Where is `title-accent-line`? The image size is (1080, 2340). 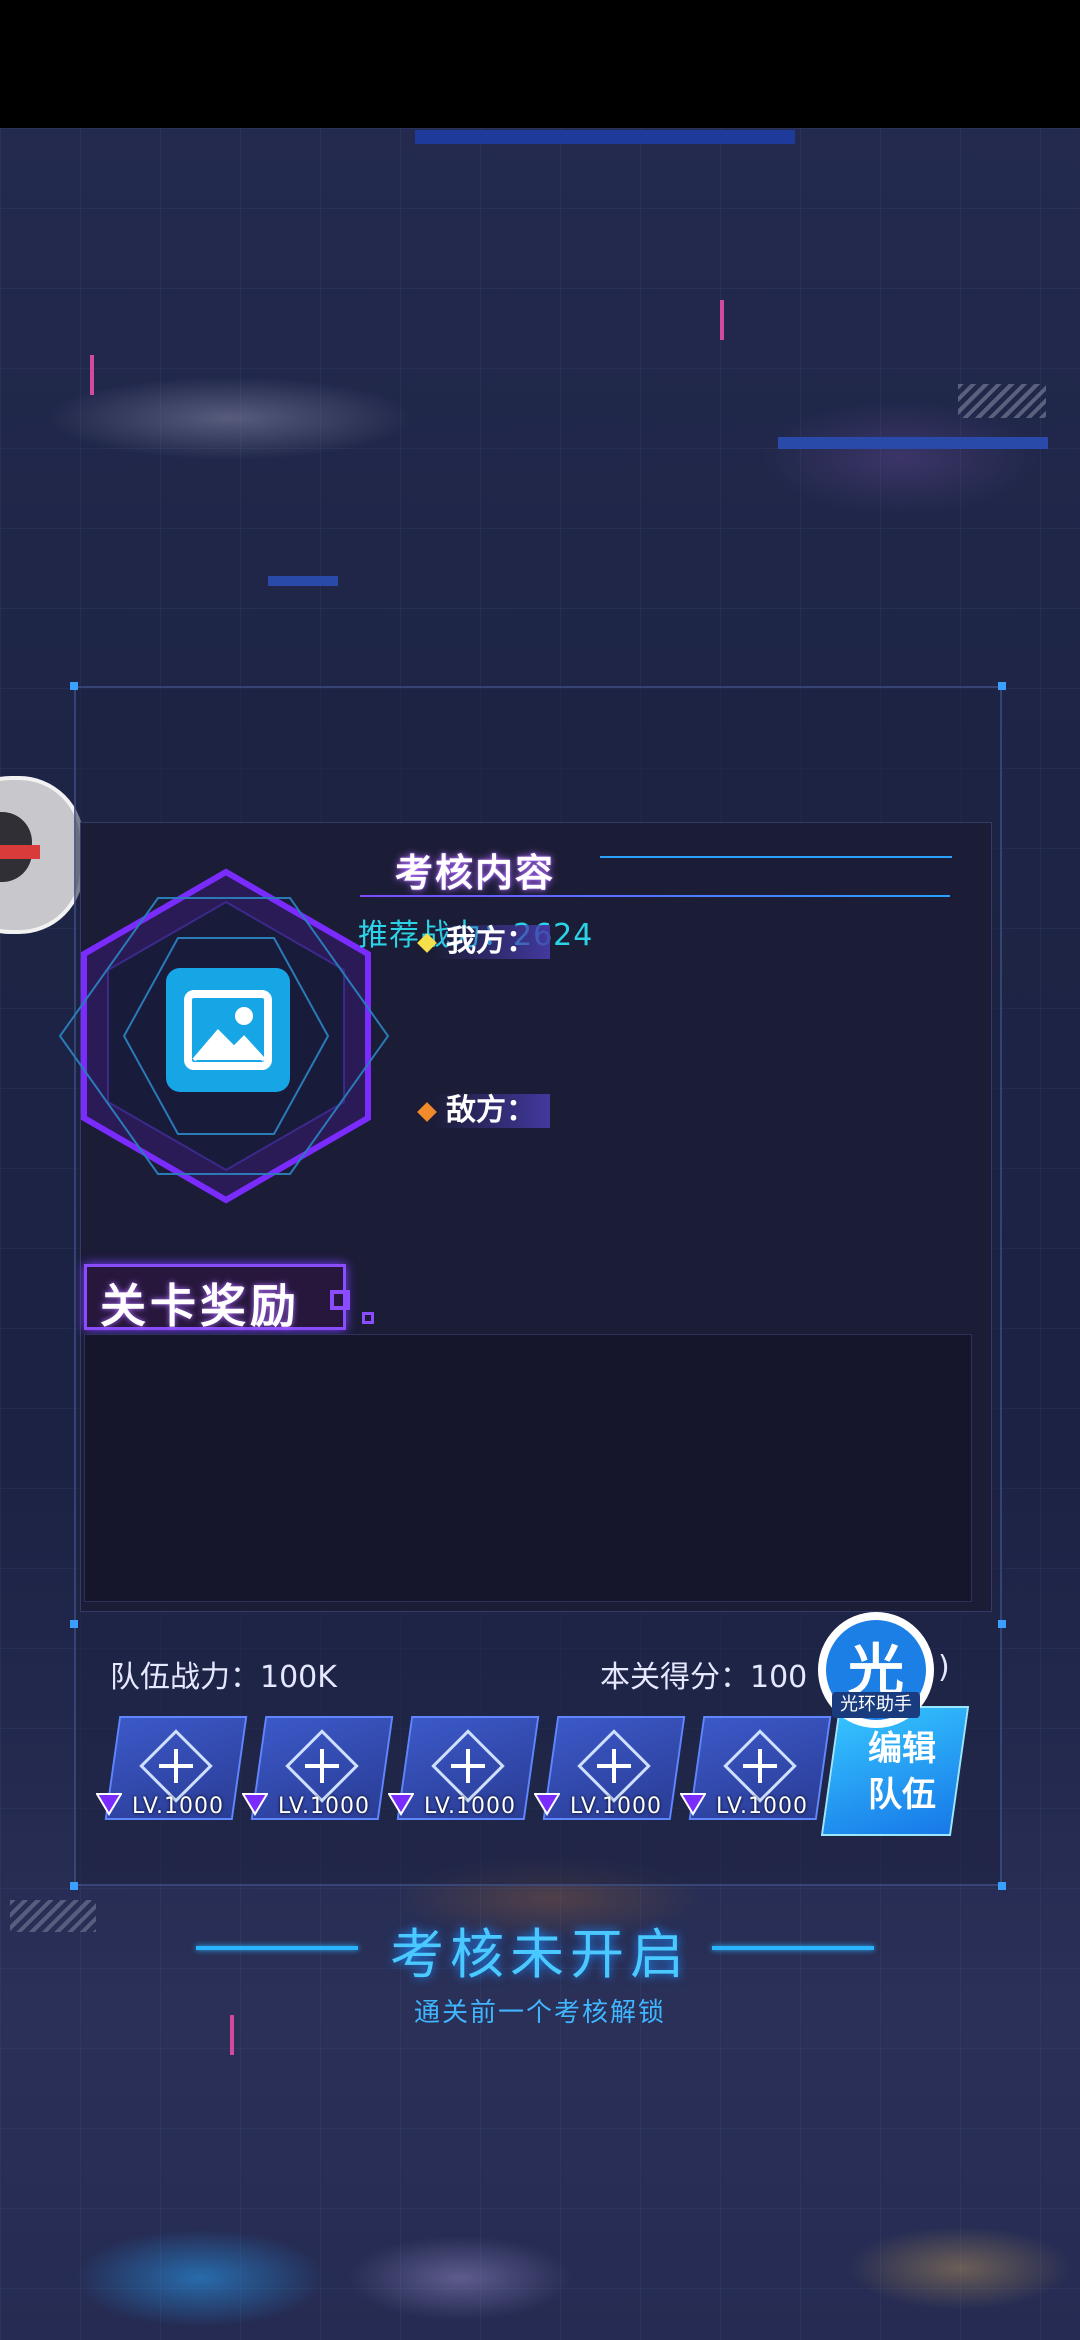
title-accent-line is located at coordinates (776, 857).